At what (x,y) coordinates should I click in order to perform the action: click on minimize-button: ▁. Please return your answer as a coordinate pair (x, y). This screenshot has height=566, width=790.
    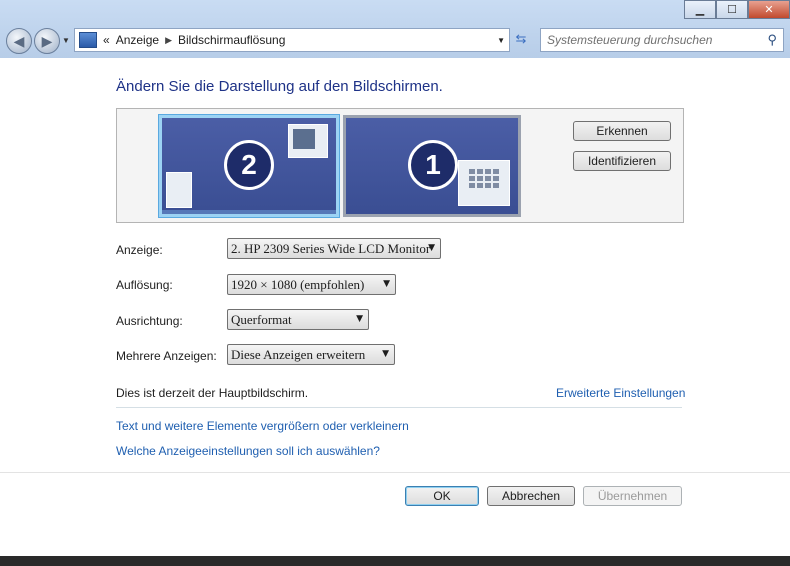
    Looking at the image, I should click on (700, 9).